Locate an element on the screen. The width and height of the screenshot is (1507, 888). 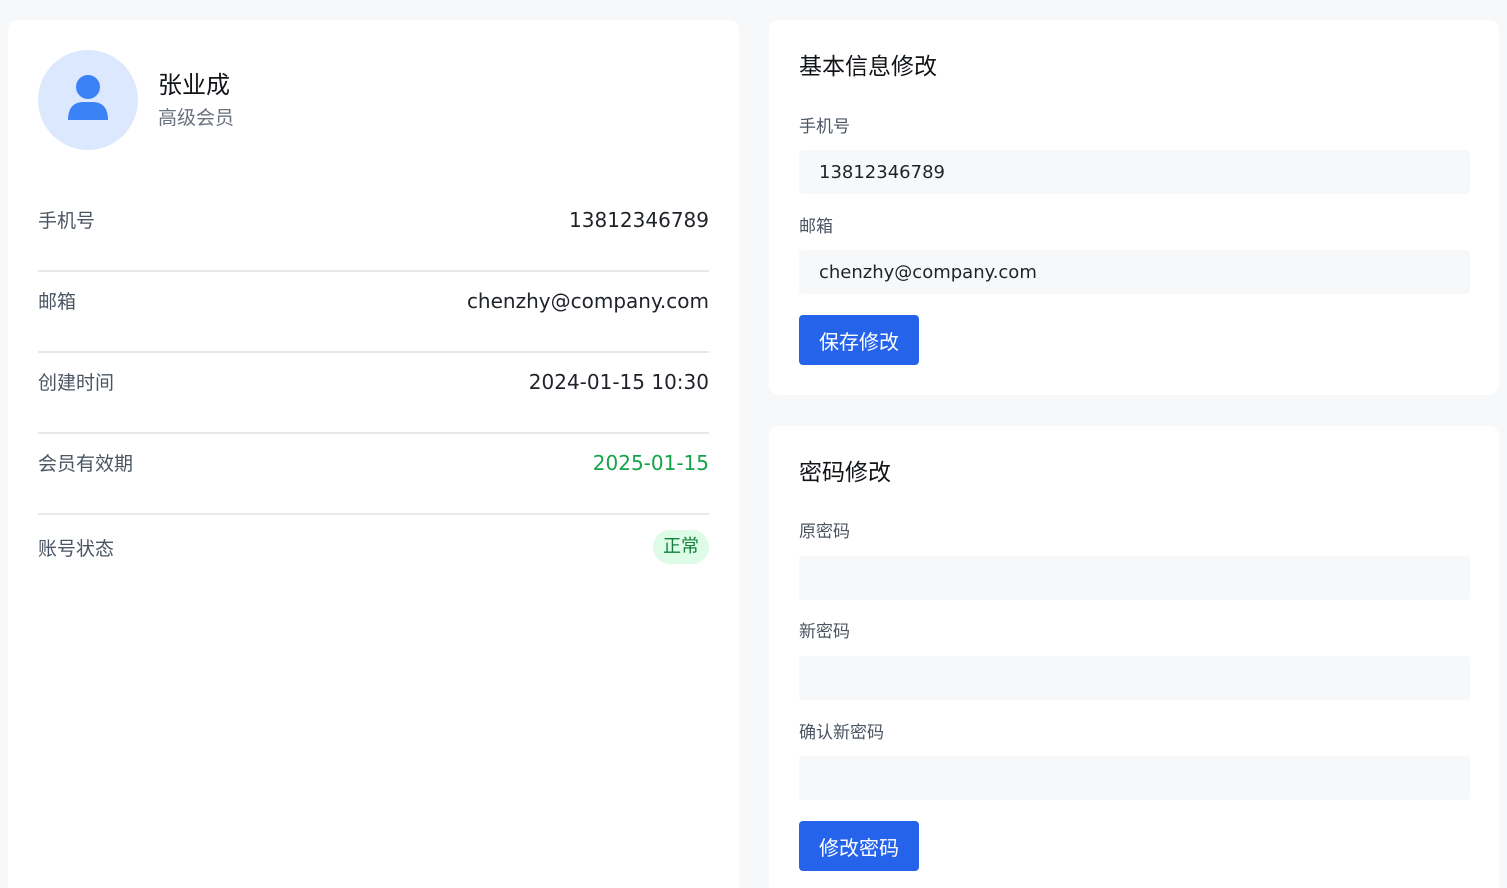
email-value: chenzhy@company.com is located at coordinates (587, 301).